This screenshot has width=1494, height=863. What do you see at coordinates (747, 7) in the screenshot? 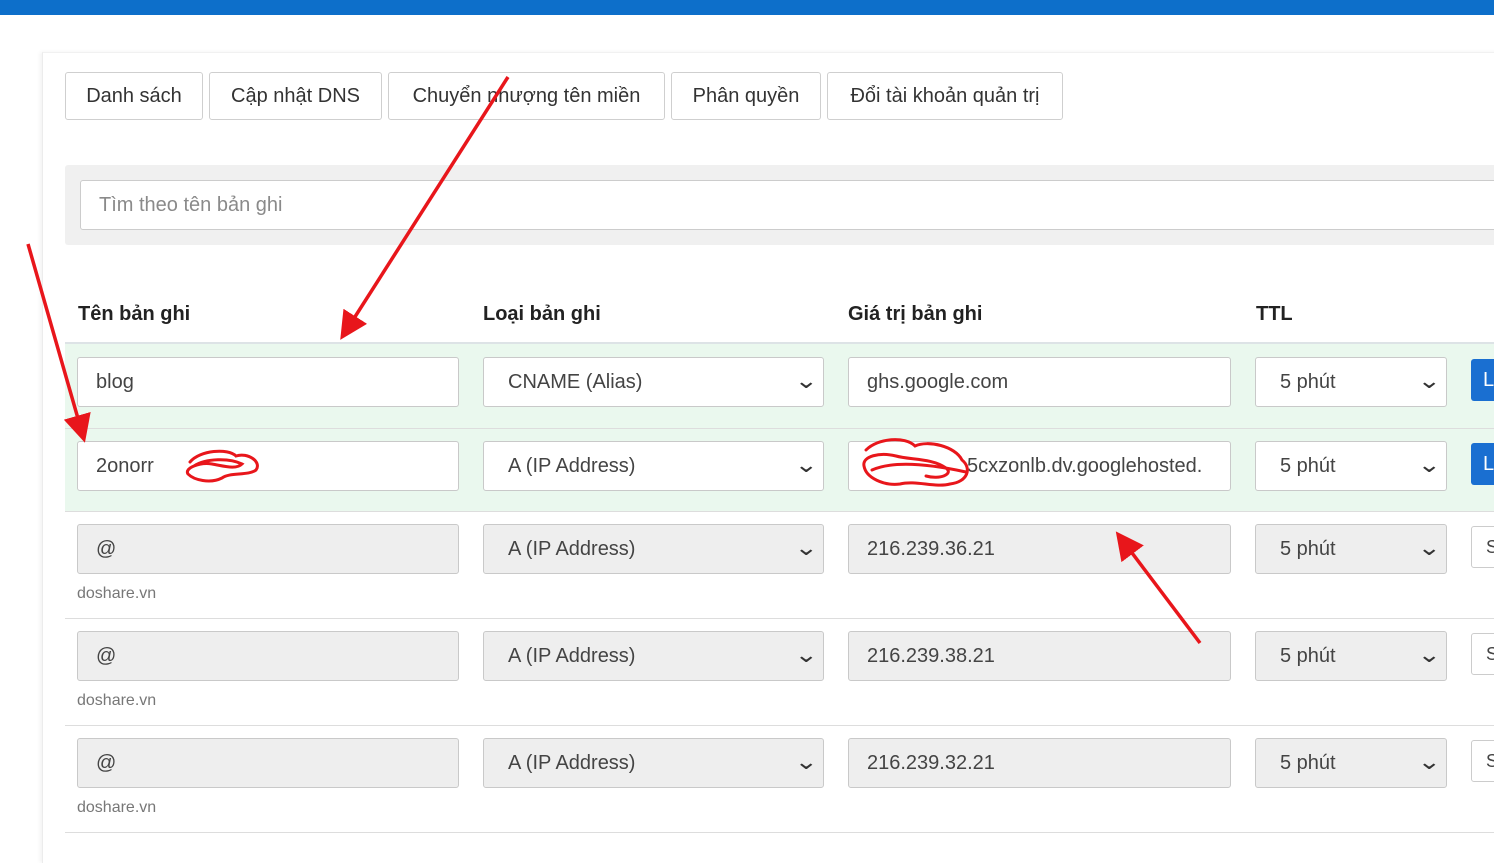
I see `top-bar` at bounding box center [747, 7].